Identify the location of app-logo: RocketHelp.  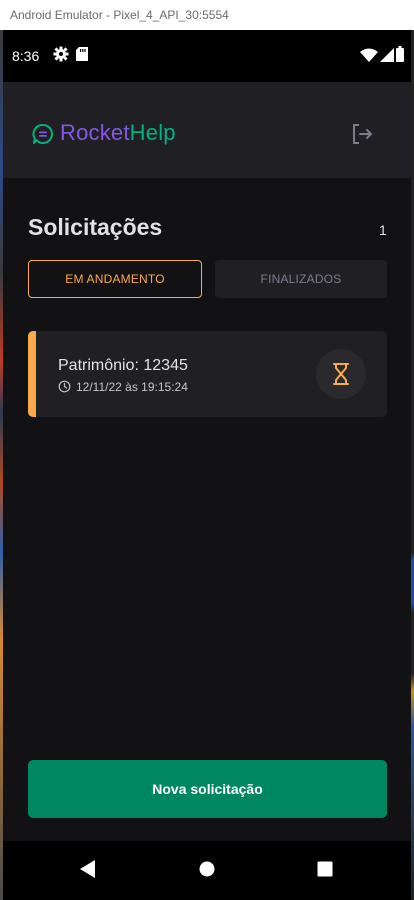
(118, 133).